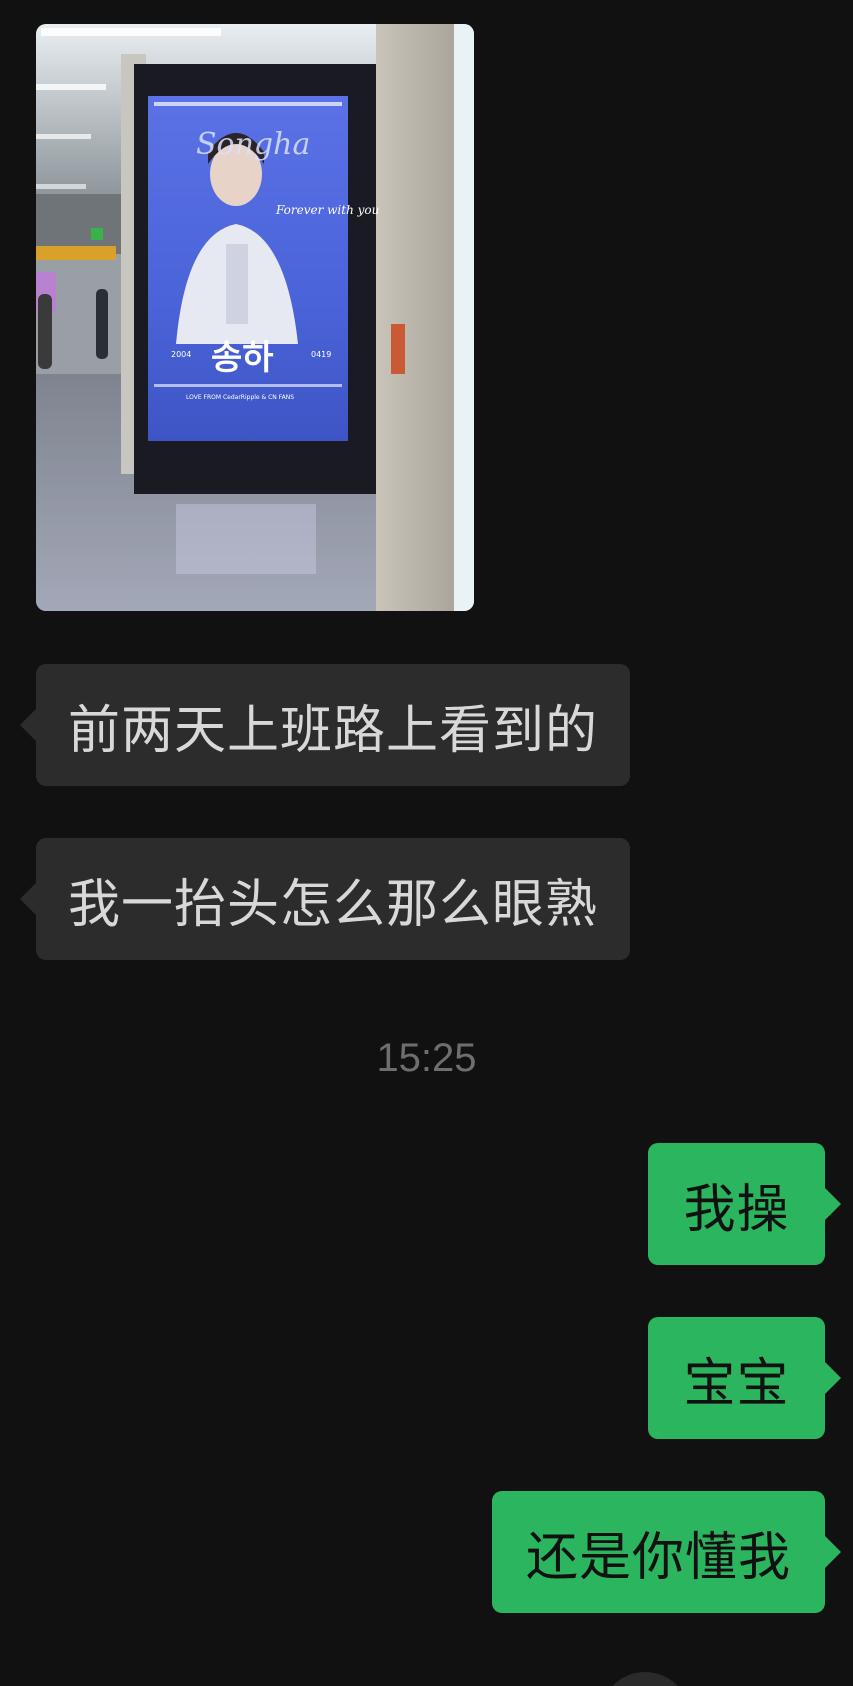 Image resolution: width=853 pixels, height=1686 pixels. Describe the element at coordinates (242, 358) in the screenshot. I see `poster-name: 송하` at that location.